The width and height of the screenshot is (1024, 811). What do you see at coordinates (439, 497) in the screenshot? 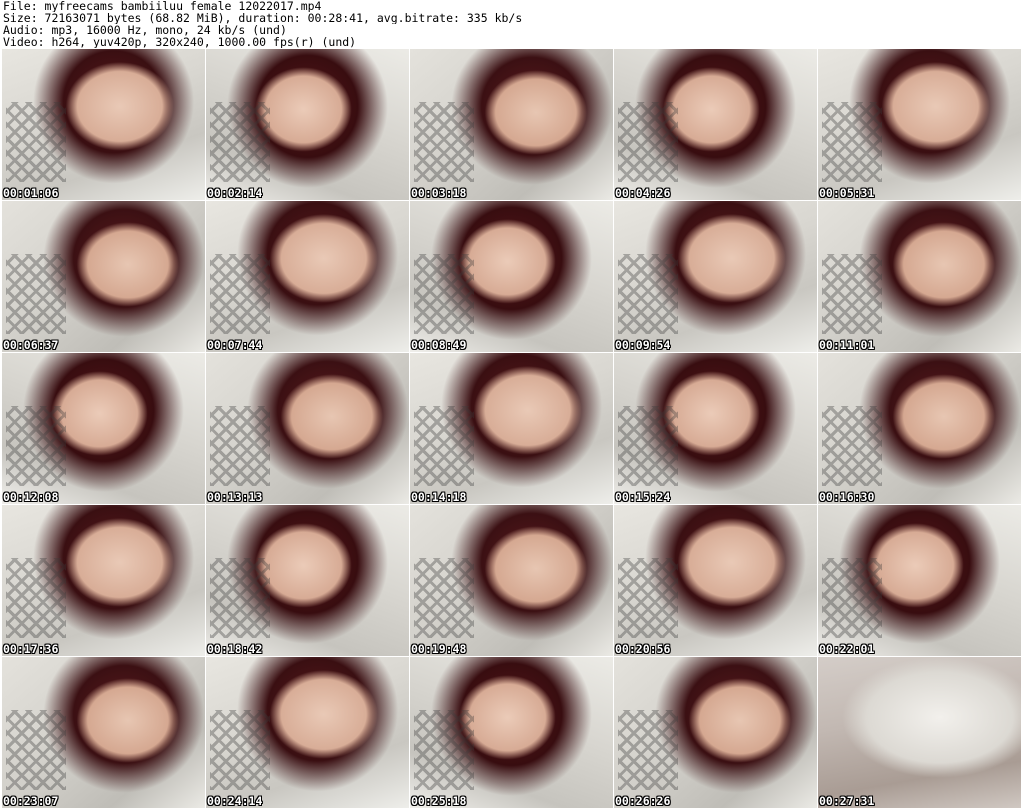
I see `frame-timestamp: 00:14:18` at bounding box center [439, 497].